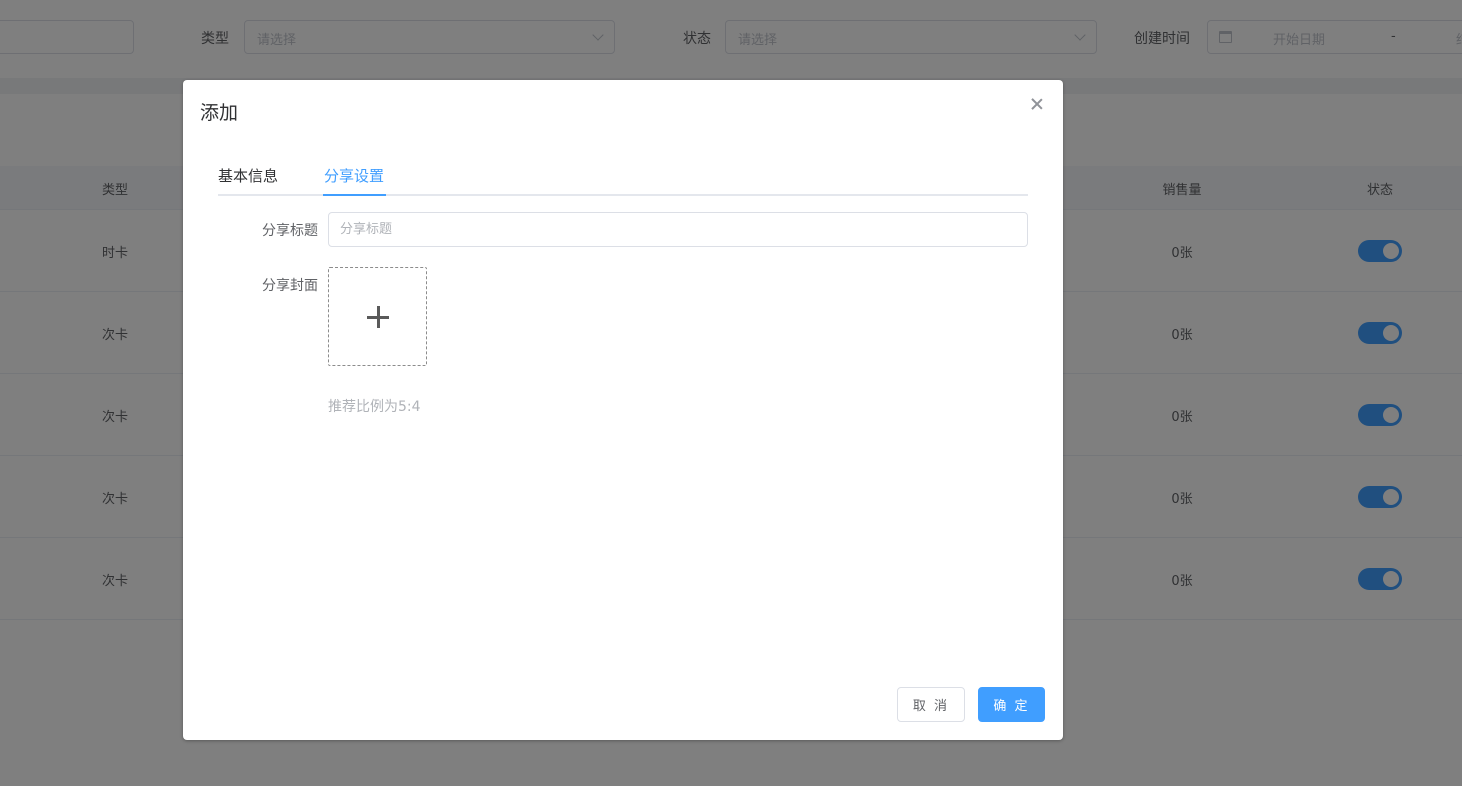 Image resolution: width=1462 pixels, height=786 pixels. Describe the element at coordinates (1037, 104) in the screenshot. I see `close-icon` at that location.